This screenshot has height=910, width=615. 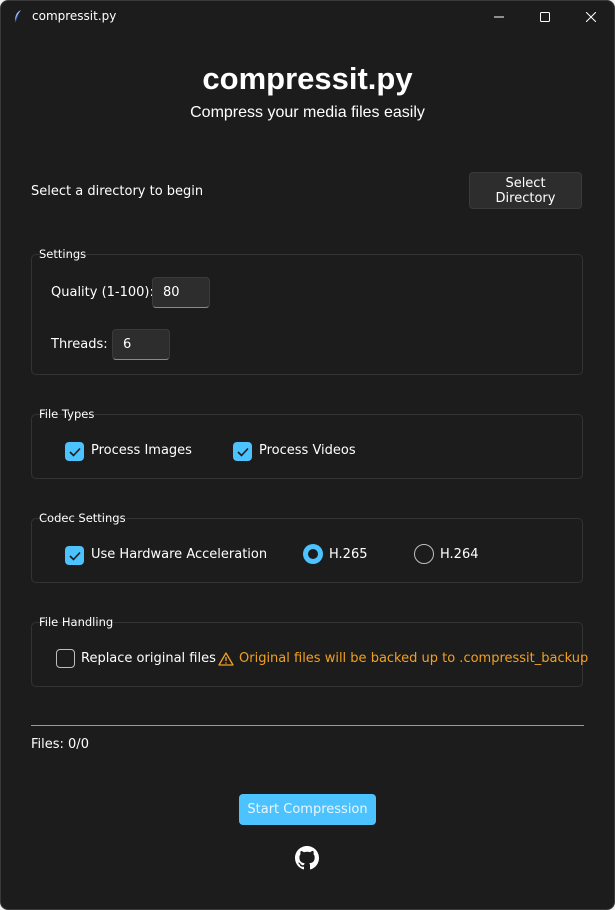 I want to click on start-compression-button: Start Compression, so click(x=307, y=809).